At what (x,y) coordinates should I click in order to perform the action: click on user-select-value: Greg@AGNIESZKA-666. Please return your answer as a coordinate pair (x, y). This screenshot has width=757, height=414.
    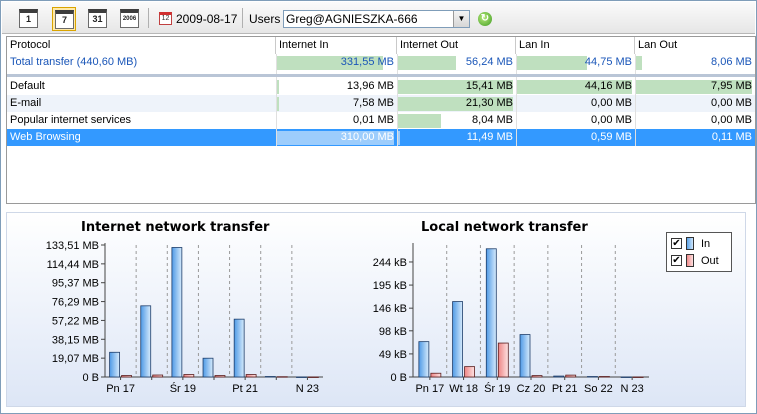
    Looking at the image, I should click on (352, 19).